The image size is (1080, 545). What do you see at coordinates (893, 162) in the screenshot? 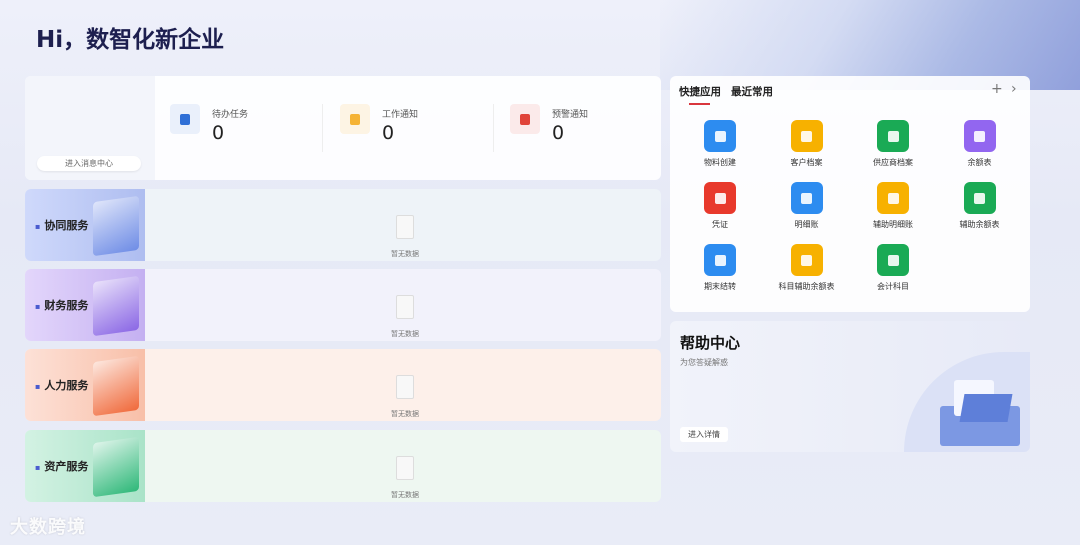
I see `app-label: 供应商档案` at bounding box center [893, 162].